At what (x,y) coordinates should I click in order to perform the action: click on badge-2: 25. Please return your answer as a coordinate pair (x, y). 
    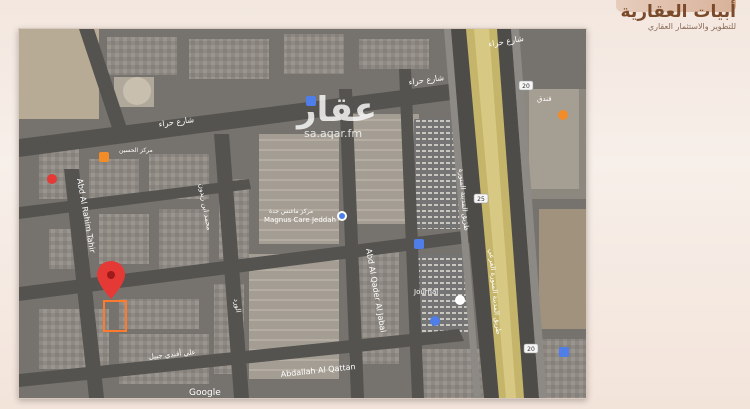
    Looking at the image, I should click on (481, 199).